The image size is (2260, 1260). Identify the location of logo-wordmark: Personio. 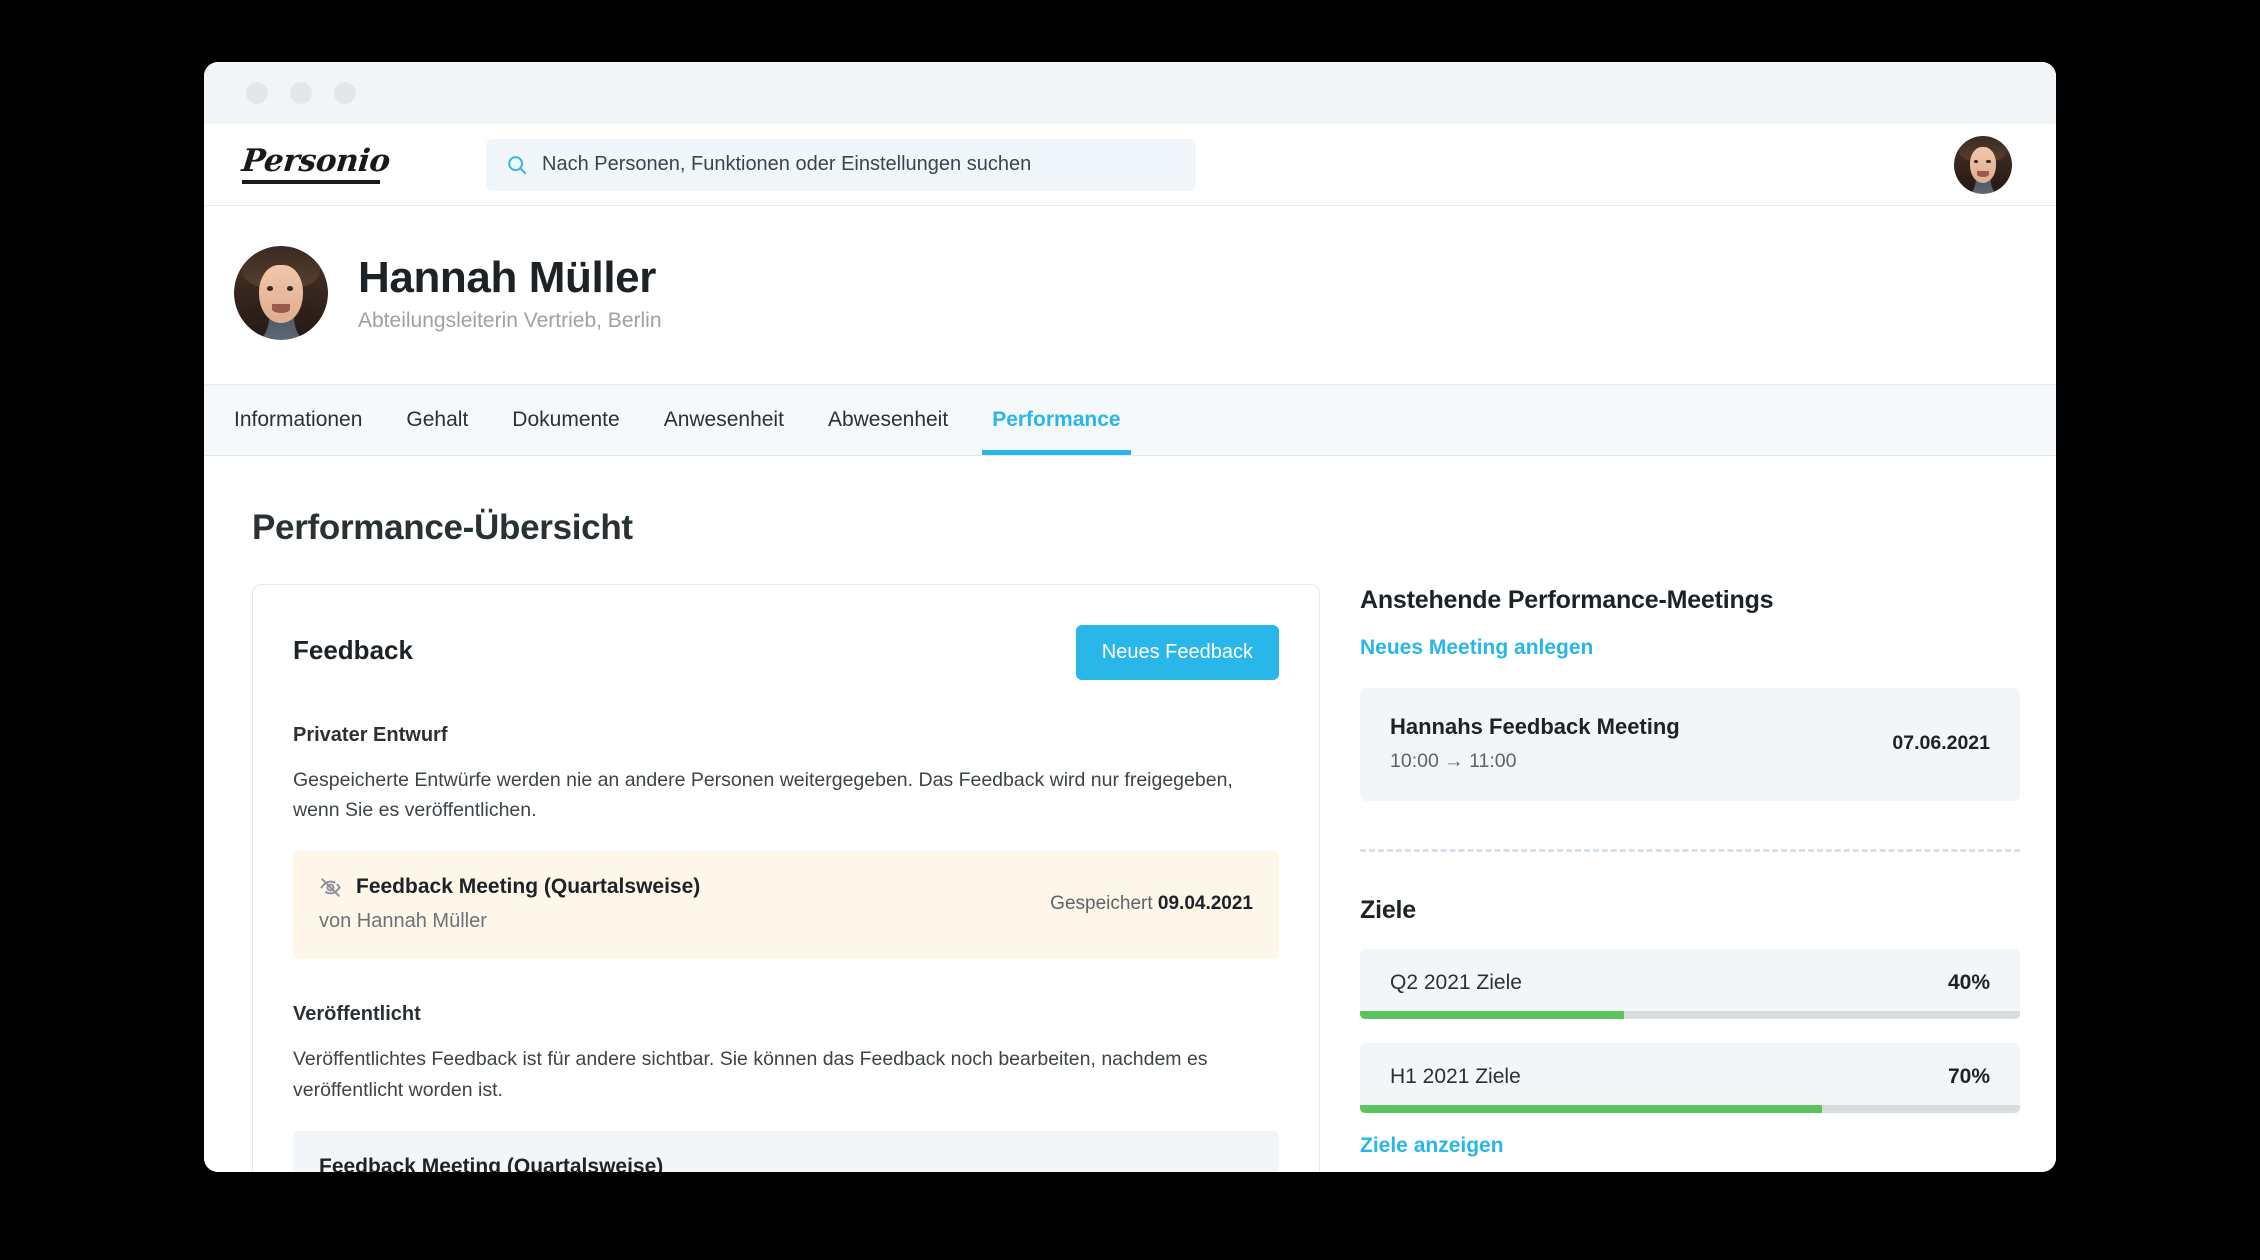
(316, 160).